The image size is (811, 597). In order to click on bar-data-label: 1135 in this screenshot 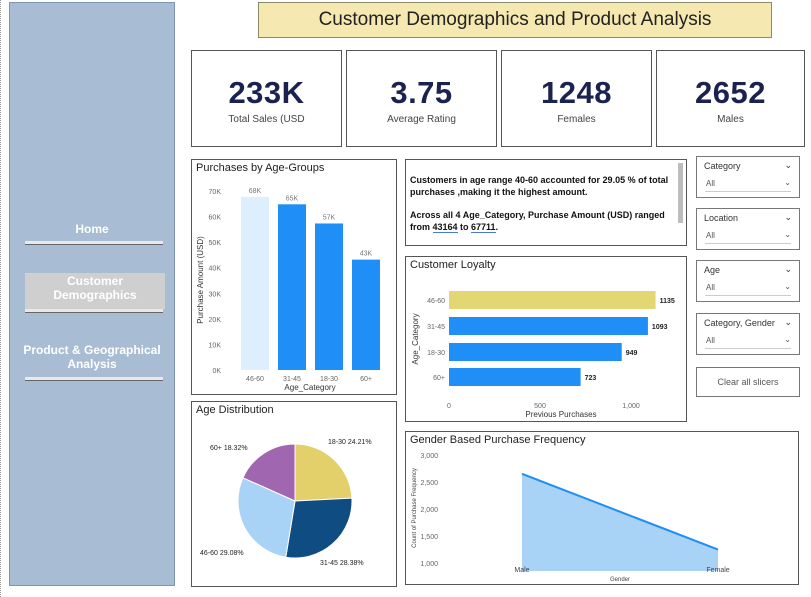, I will do `click(667, 301)`.